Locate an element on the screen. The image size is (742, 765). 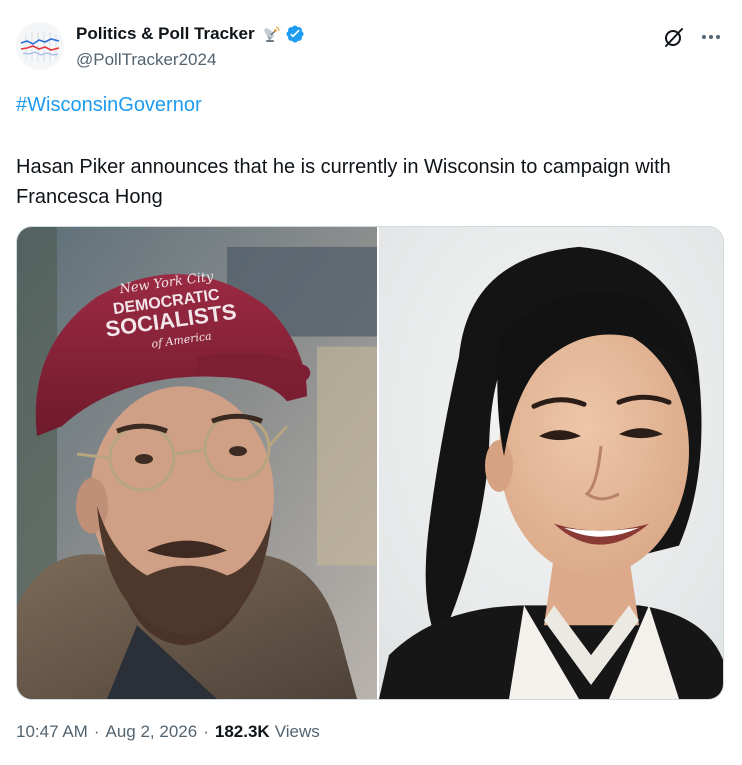
name-row: Politics & Poll Tracker is located at coordinates (190, 34).